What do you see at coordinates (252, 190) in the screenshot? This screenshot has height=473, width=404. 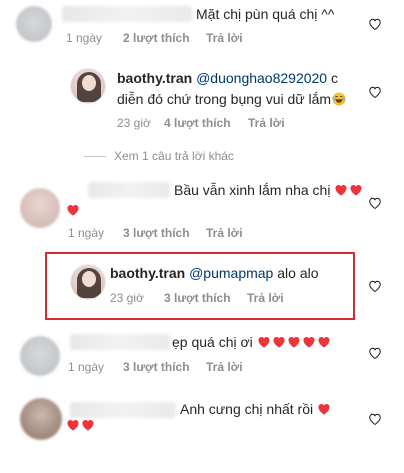 I see `comment-text: Bầu vẫn xinh lắm nha chị` at bounding box center [252, 190].